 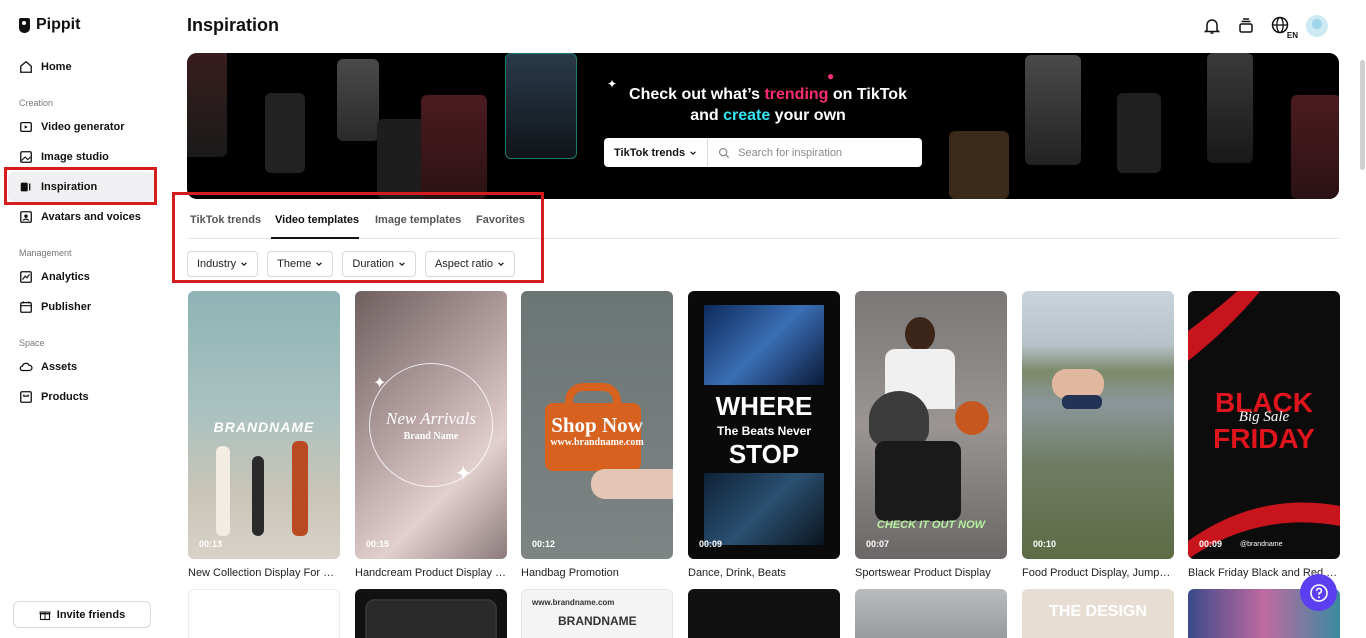 I want to click on app-name: Pippit, so click(x=58, y=24).